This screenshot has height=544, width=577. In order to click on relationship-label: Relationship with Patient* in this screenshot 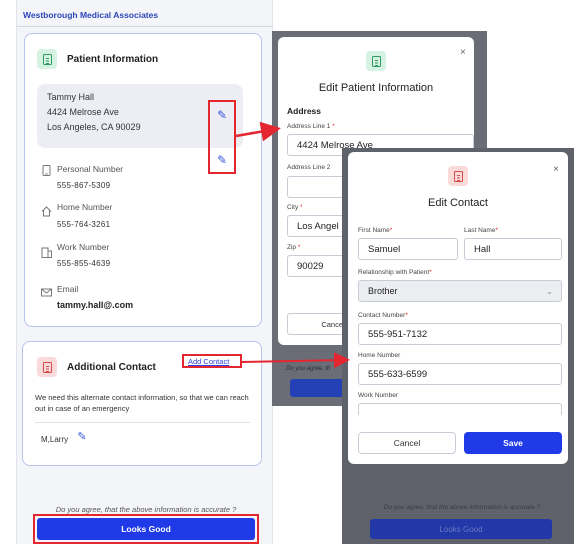, I will do `click(395, 272)`.